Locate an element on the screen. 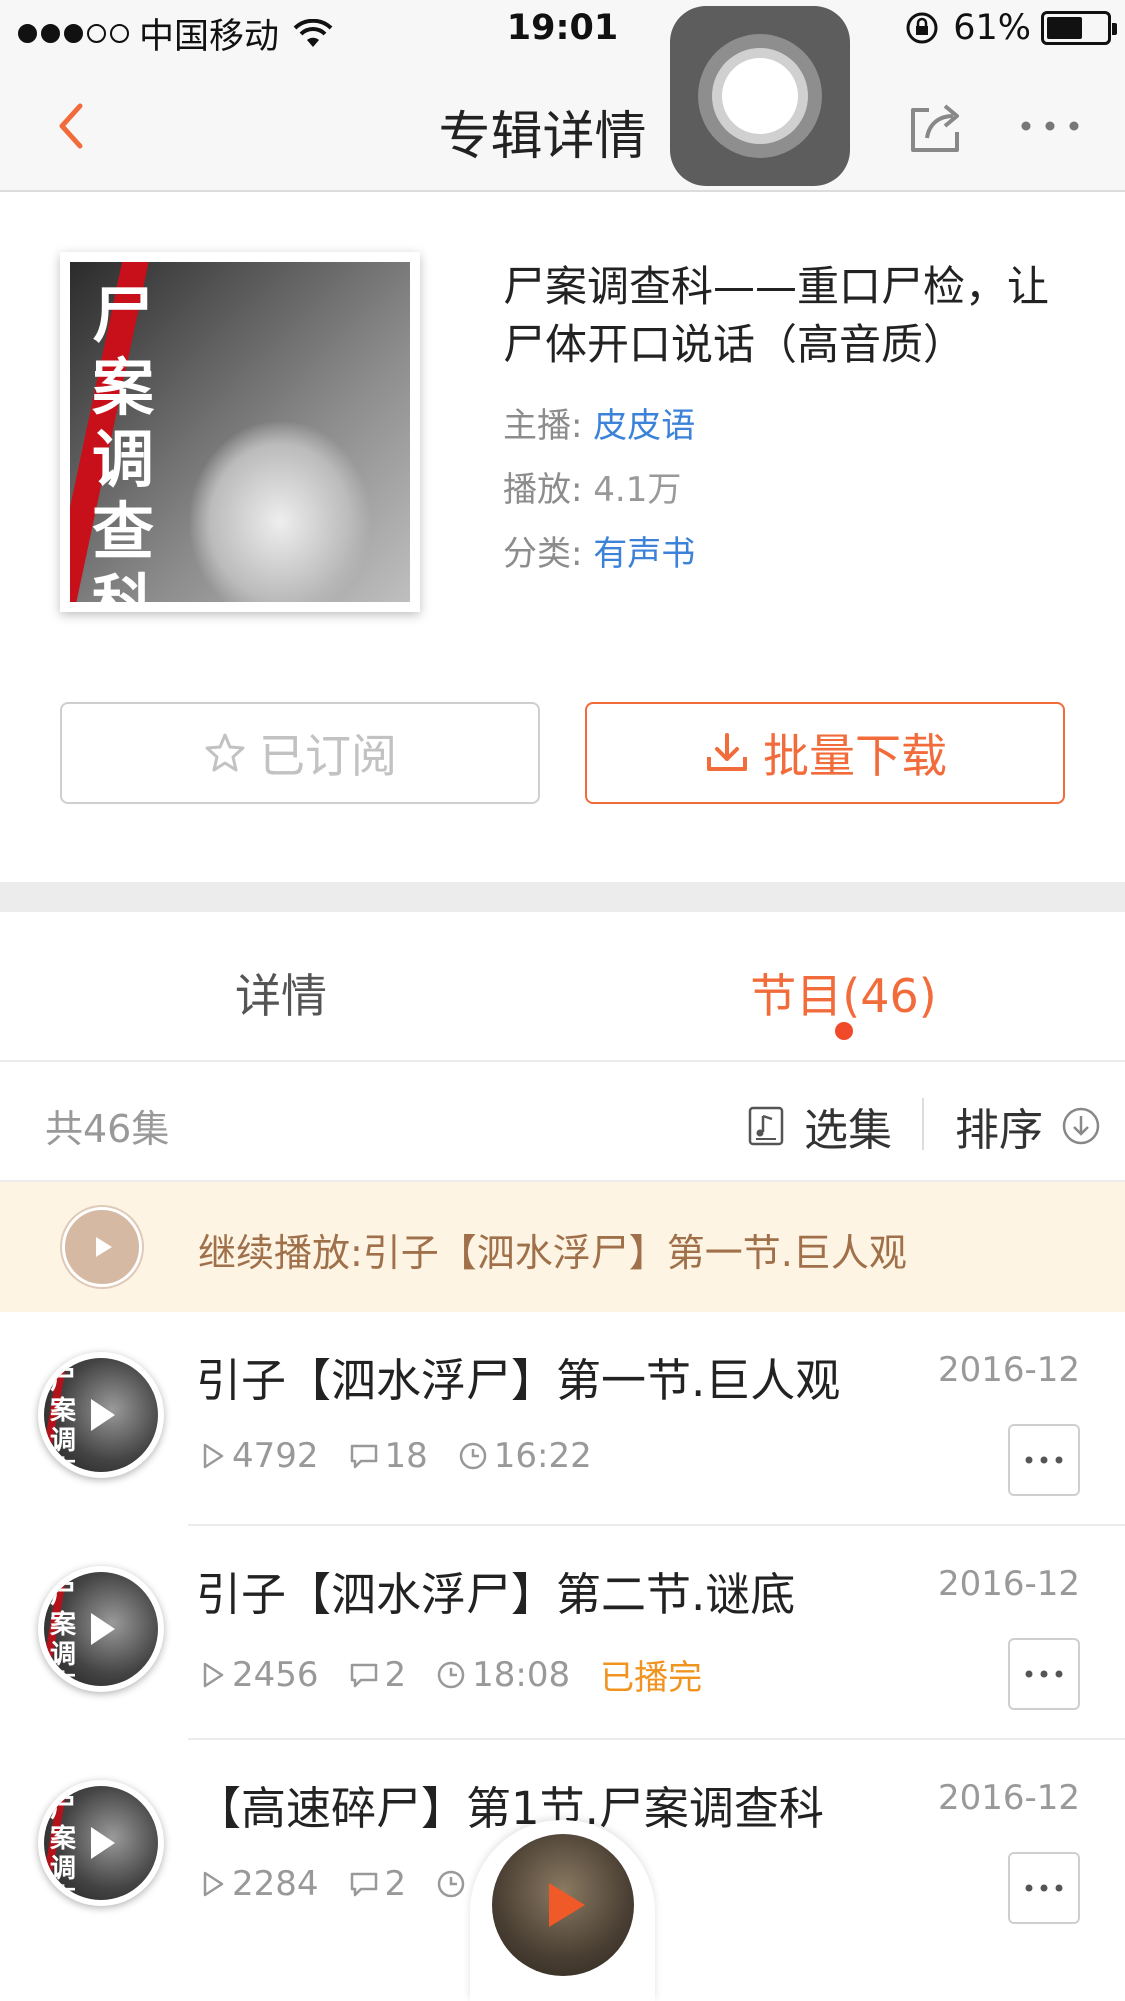 Image resolution: width=1125 pixels, height=2001 pixels. resume-bar: 继续播放:引子【泗水浮尸】第一节.巨人观 is located at coordinates (562, 1247).